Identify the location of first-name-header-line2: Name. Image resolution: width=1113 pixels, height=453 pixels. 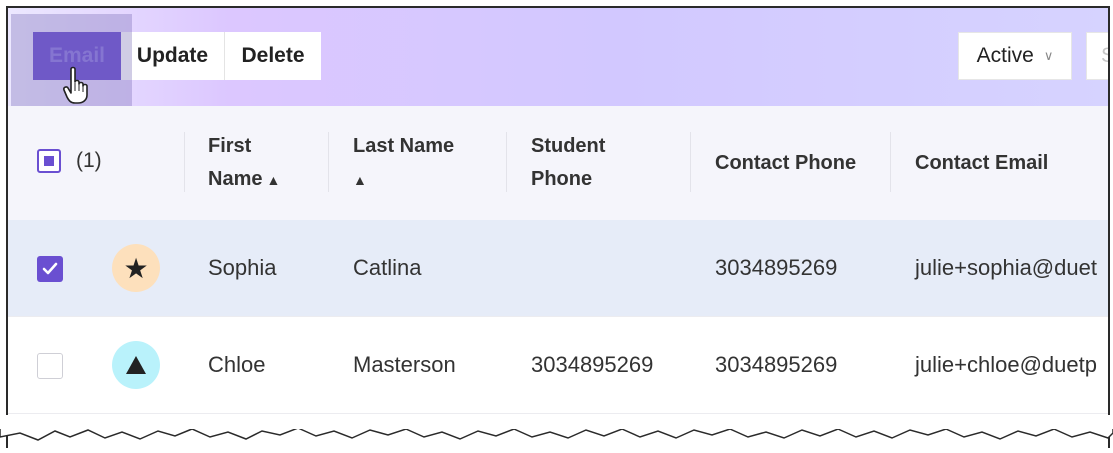
(235, 178).